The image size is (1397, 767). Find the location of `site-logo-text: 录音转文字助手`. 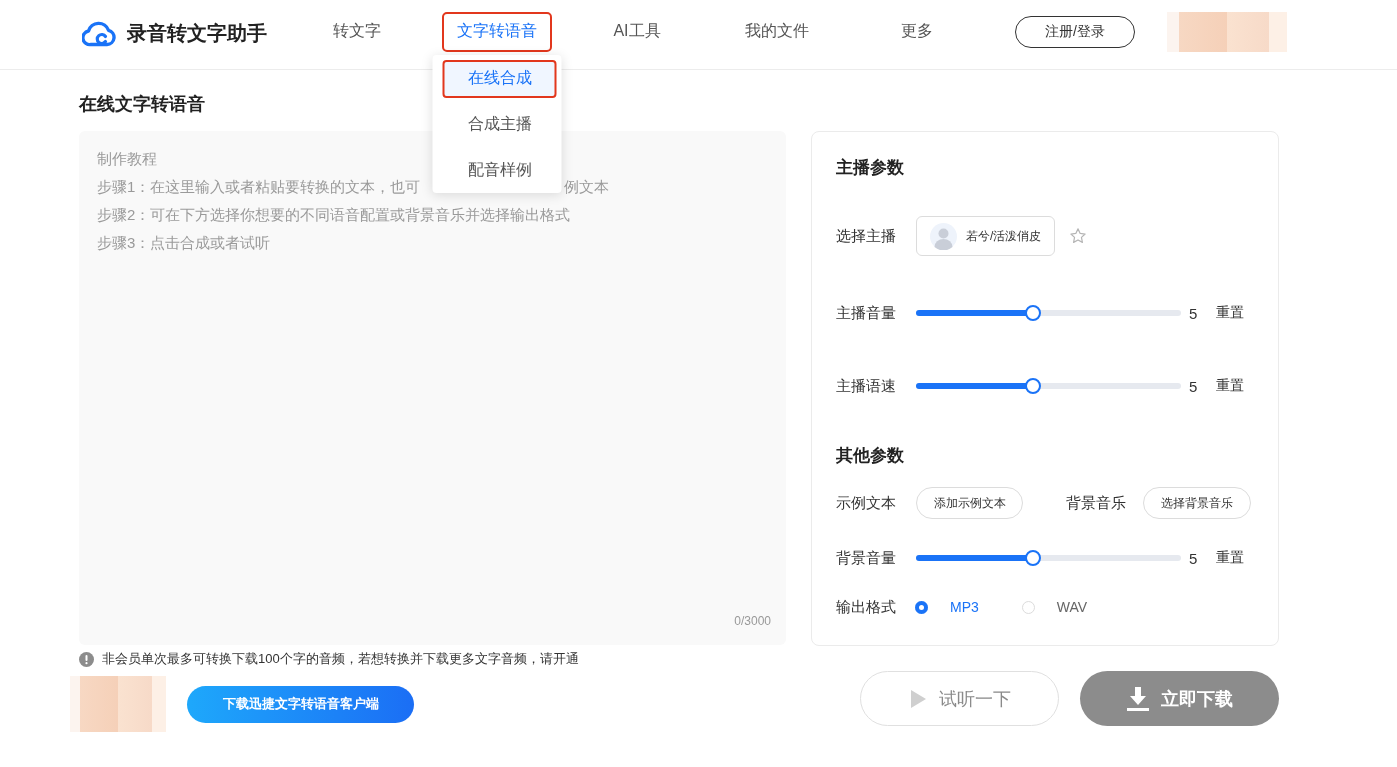

site-logo-text: 录音转文字助手 is located at coordinates (197, 33).